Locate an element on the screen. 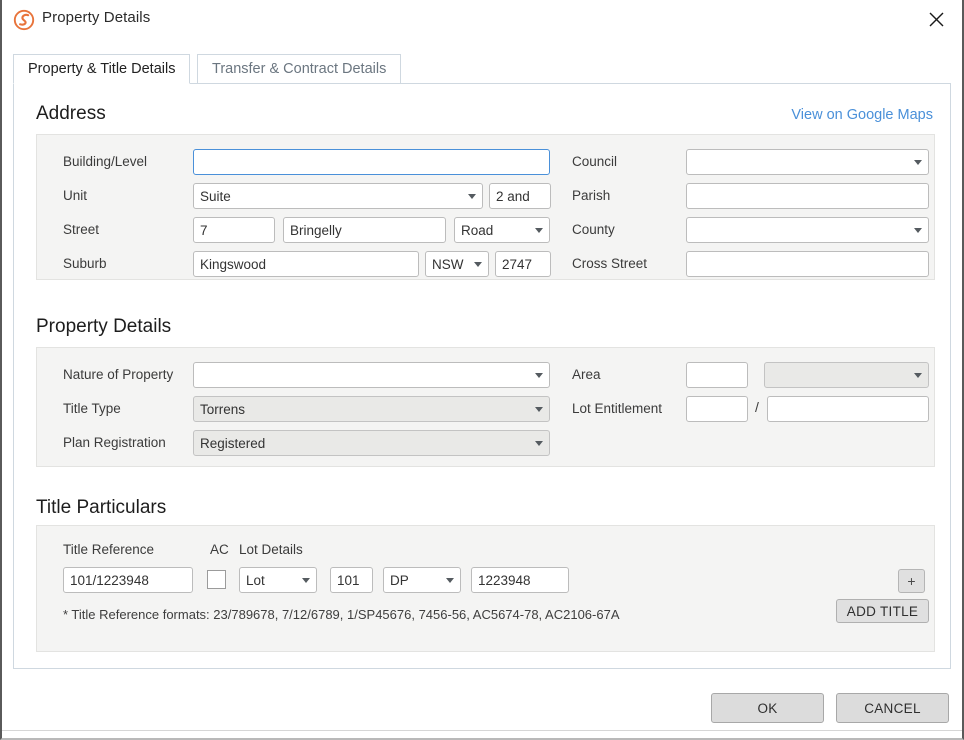 The image size is (964, 740). tab-label: Property & Title Details is located at coordinates (102, 69).